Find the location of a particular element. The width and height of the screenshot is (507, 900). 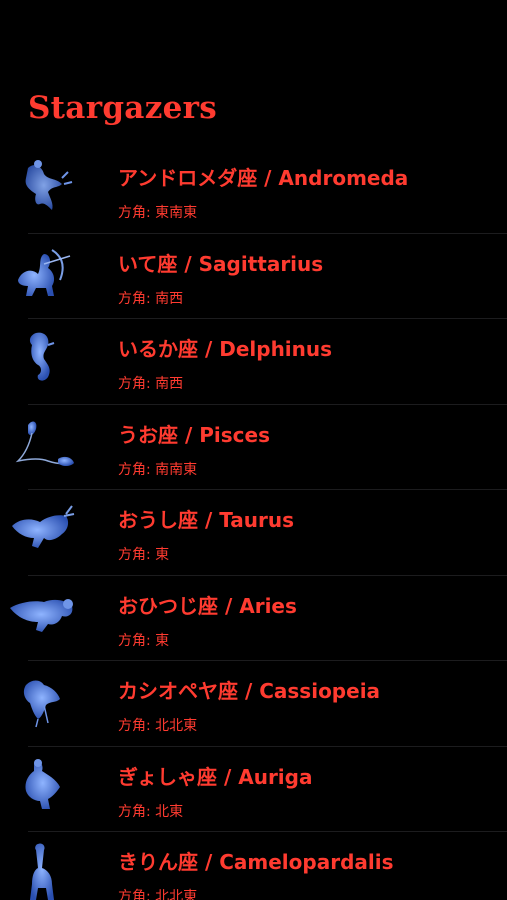

constellation-name: おうし座 / Taurus is located at coordinates (206, 520).